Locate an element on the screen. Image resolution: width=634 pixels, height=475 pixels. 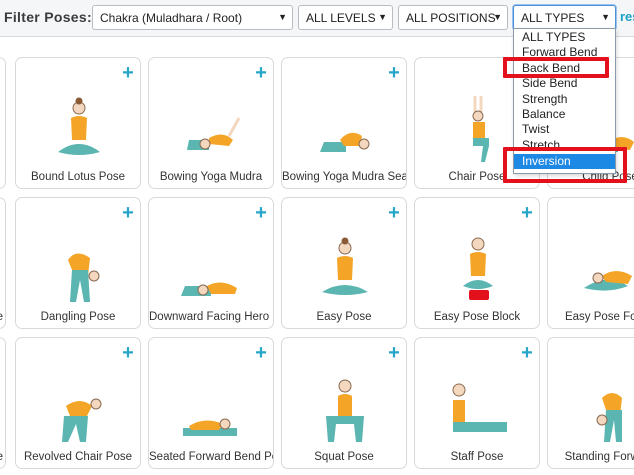
pose-card-bound-lotus: + Bound Lotus Pose is located at coordinates (78, 123).